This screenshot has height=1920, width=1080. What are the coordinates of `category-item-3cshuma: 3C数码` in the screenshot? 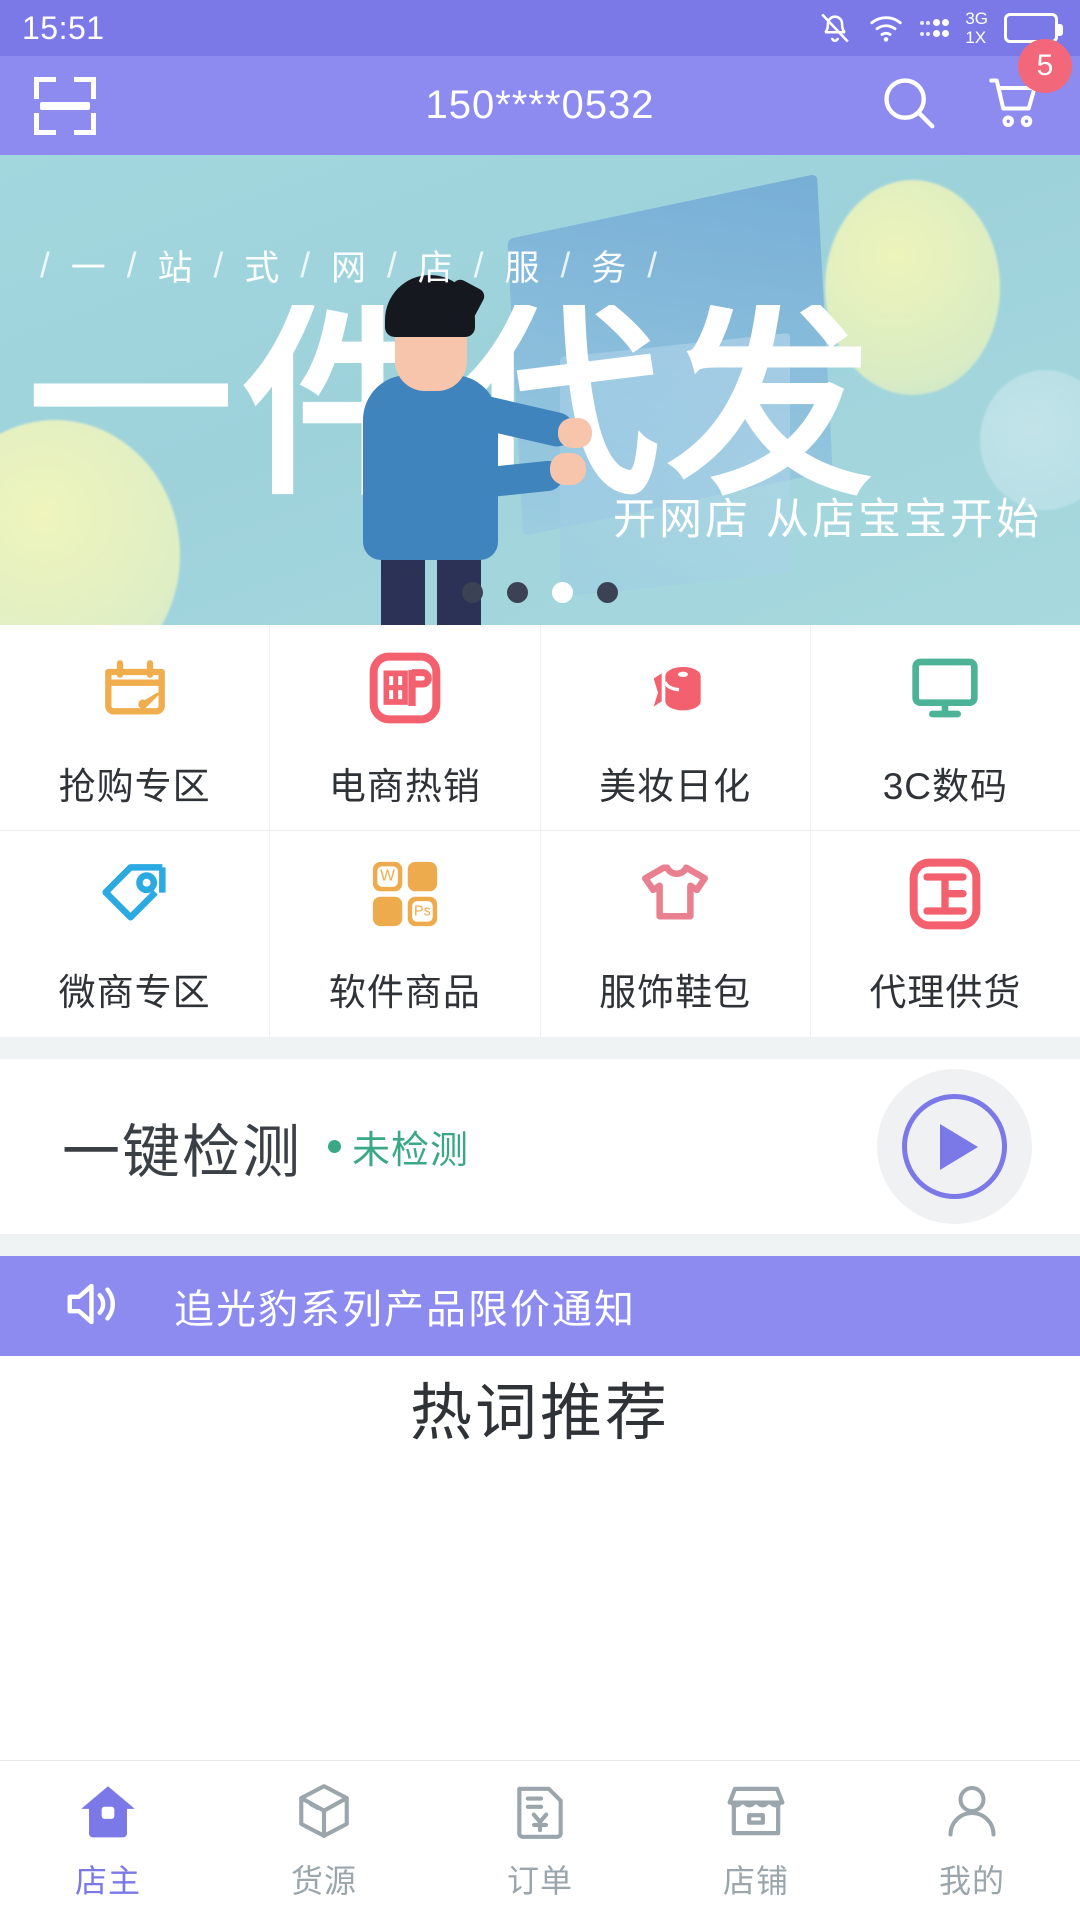 It's located at (945, 728).